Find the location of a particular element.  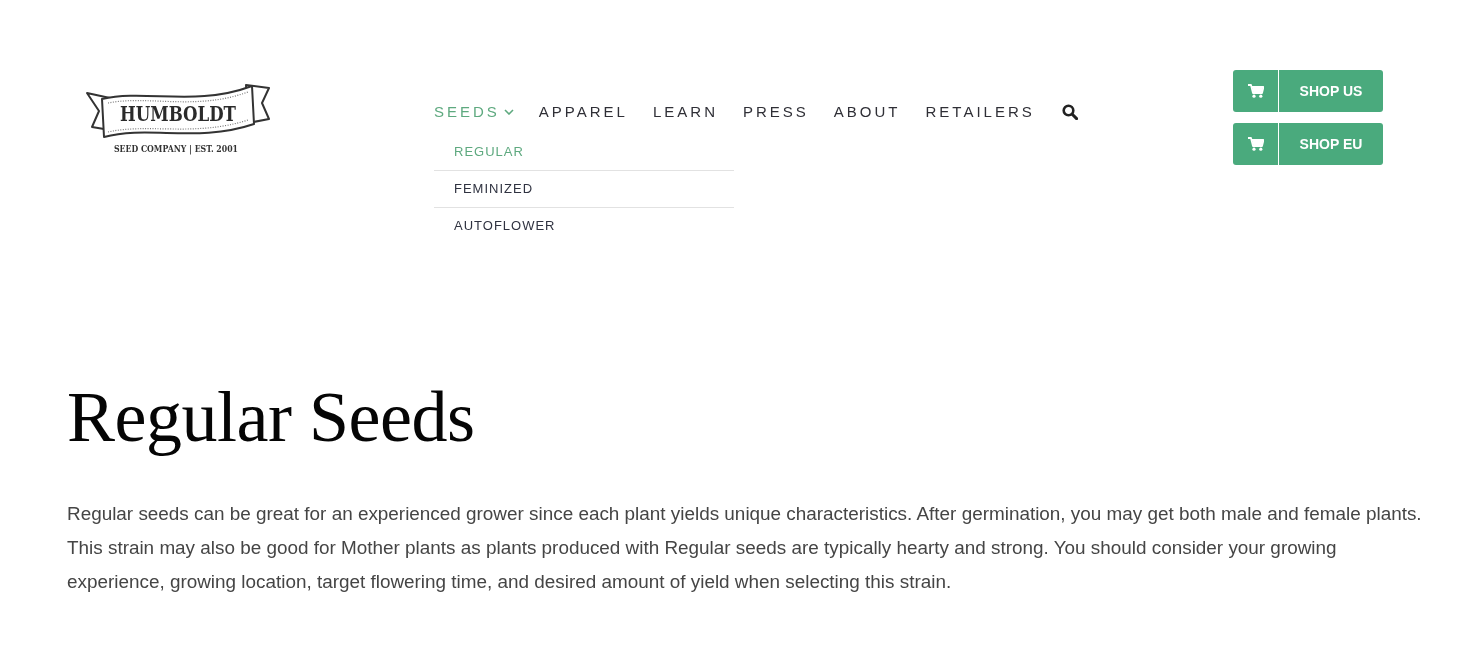

page-description: Regular seeds can be great for an experienced grower since each plant yields unique characteristics. After germination, you may get both male and female plants. This strain may also be good for Mother plants as plants produced with Regular seeds are typically hearty and strong. You should consider your growing experience, growing location, target flowering time, and desired amount of yield when selecting this strain. is located at coordinates (745, 548).